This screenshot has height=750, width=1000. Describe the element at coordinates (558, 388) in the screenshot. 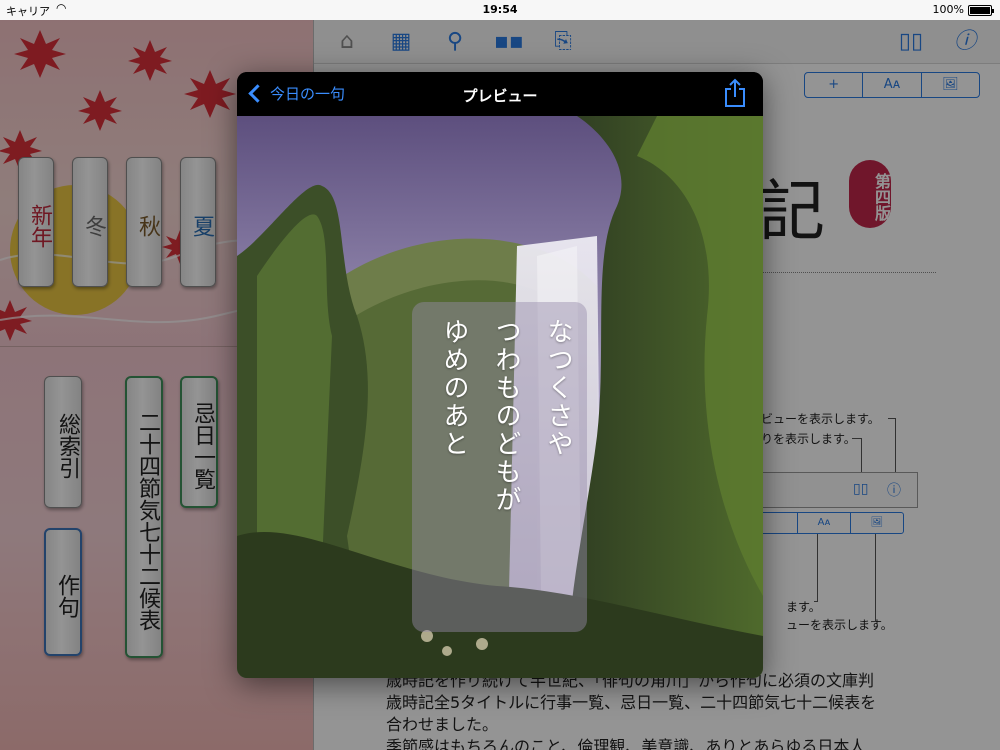

I see `haiku-line-1: なつくさや` at that location.